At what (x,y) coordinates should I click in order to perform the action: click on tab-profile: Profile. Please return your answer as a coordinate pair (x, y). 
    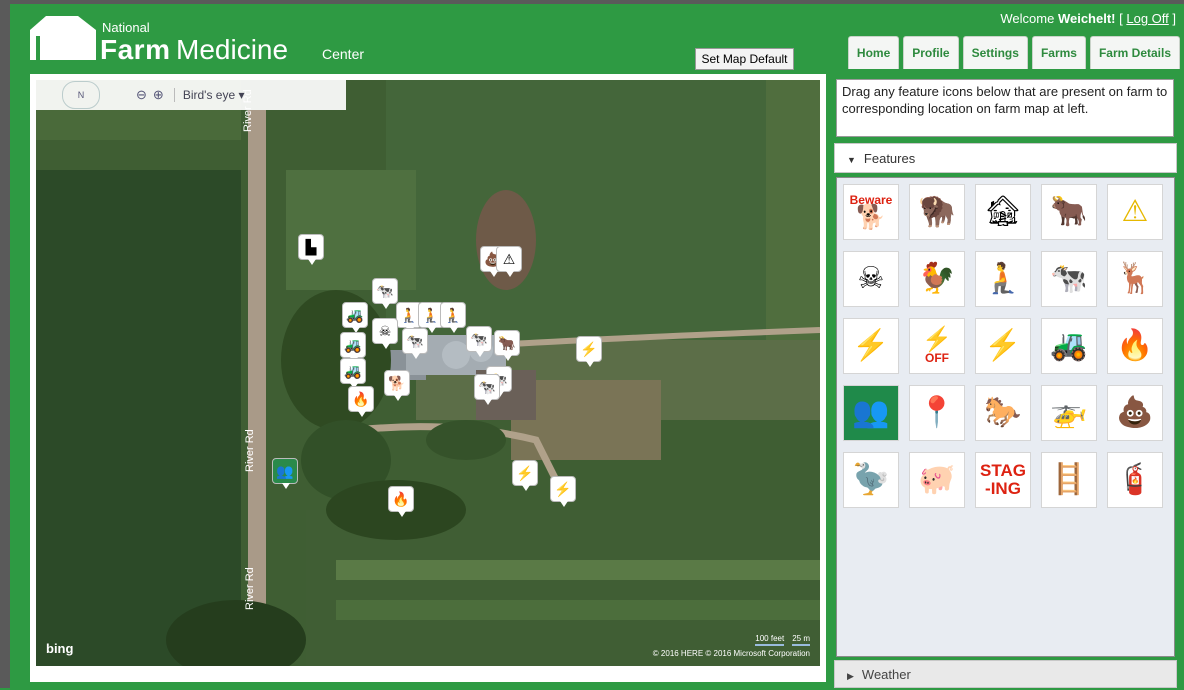
    Looking at the image, I should click on (931, 52).